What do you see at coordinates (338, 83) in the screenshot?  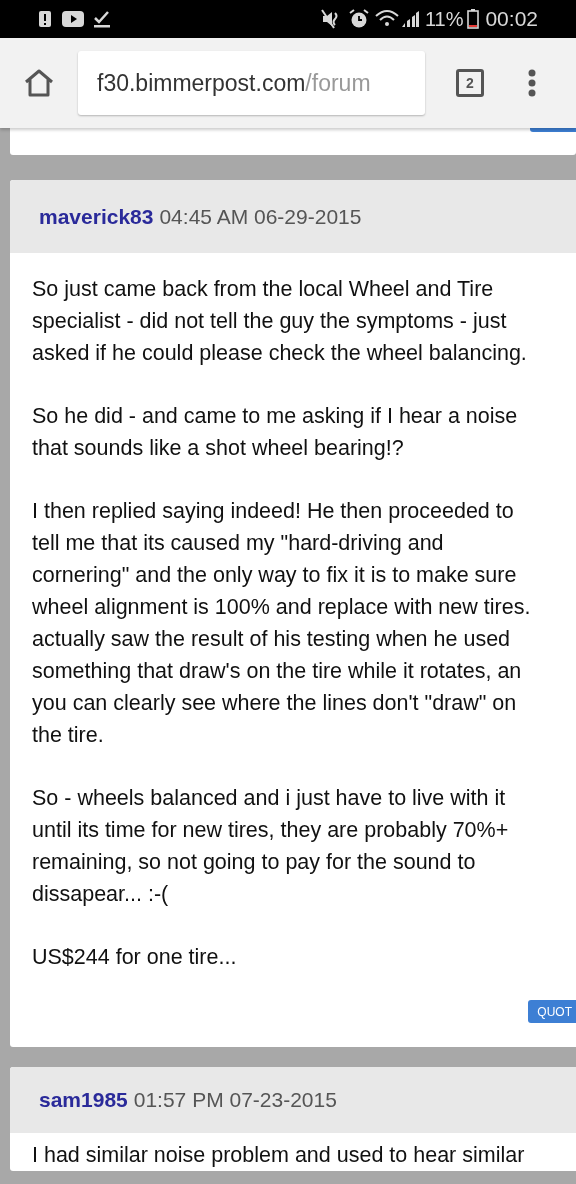 I see `url-path: /forum` at bounding box center [338, 83].